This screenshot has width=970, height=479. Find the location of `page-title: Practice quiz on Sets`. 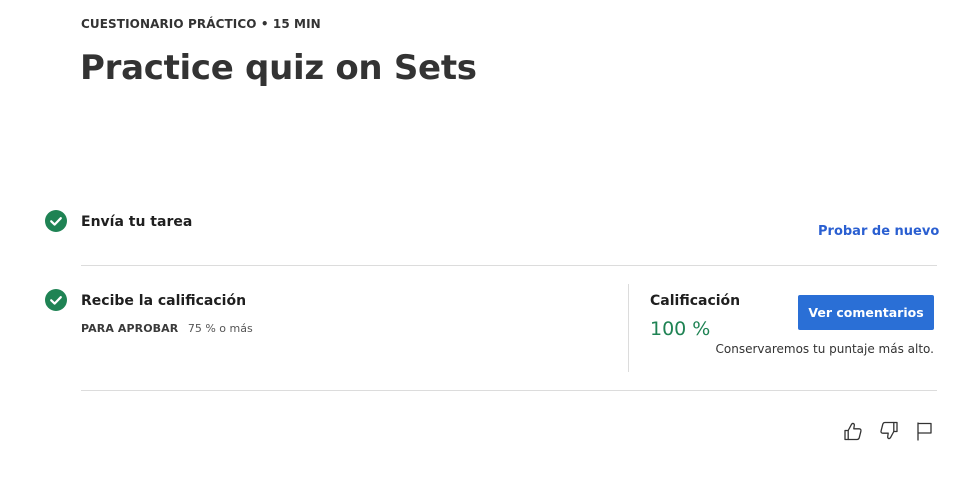

page-title: Practice quiz on Sets is located at coordinates (278, 68).